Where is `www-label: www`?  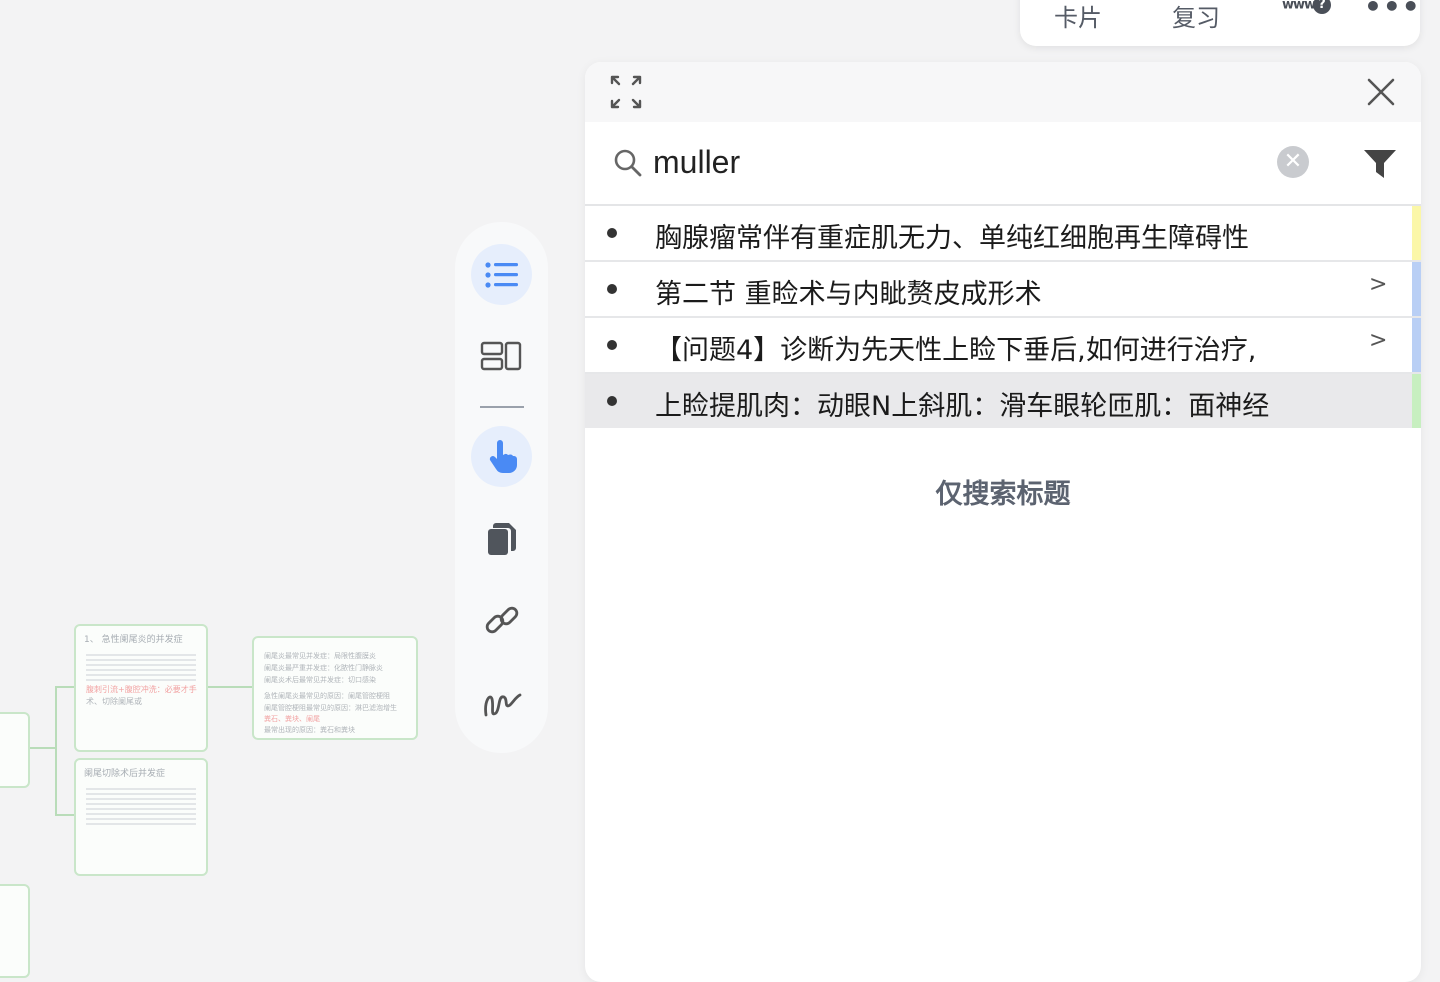 www-label: www is located at coordinates (1299, 6).